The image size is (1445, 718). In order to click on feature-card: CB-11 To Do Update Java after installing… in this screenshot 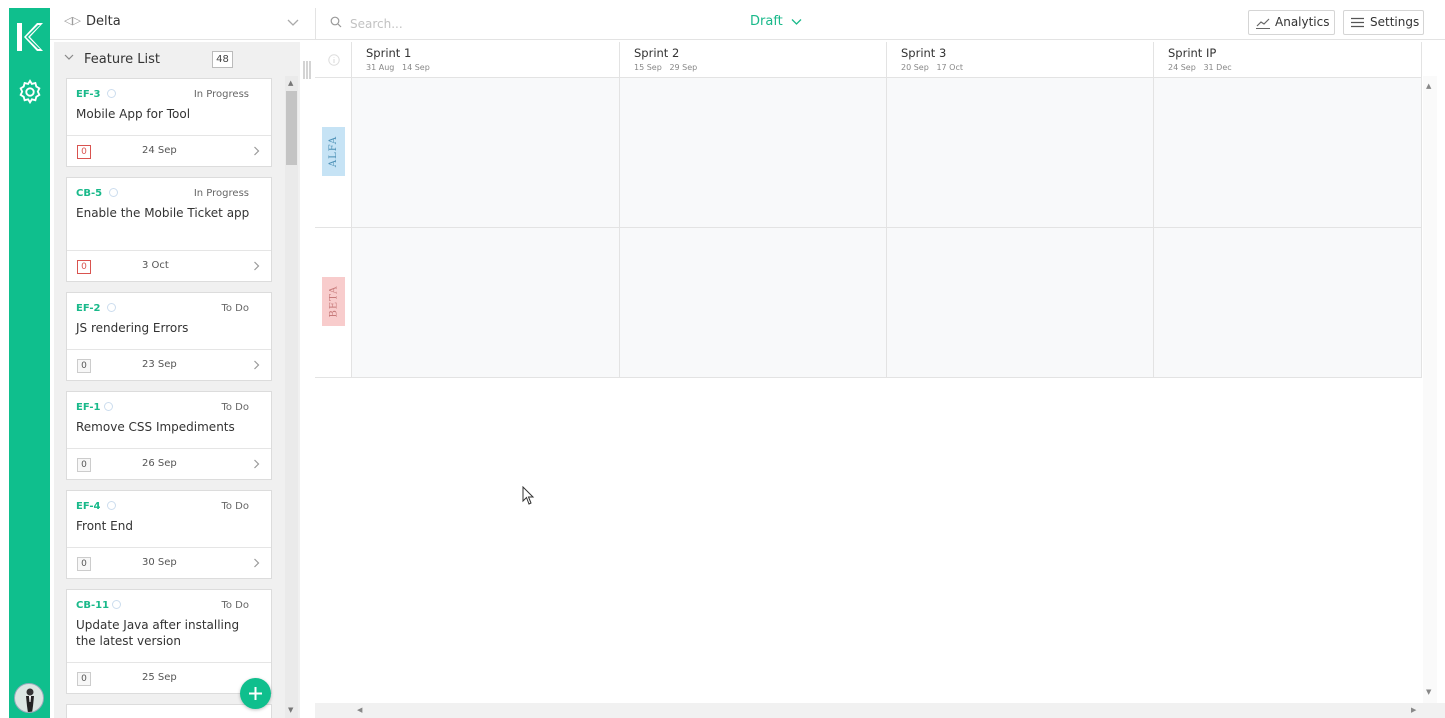, I will do `click(169, 641)`.